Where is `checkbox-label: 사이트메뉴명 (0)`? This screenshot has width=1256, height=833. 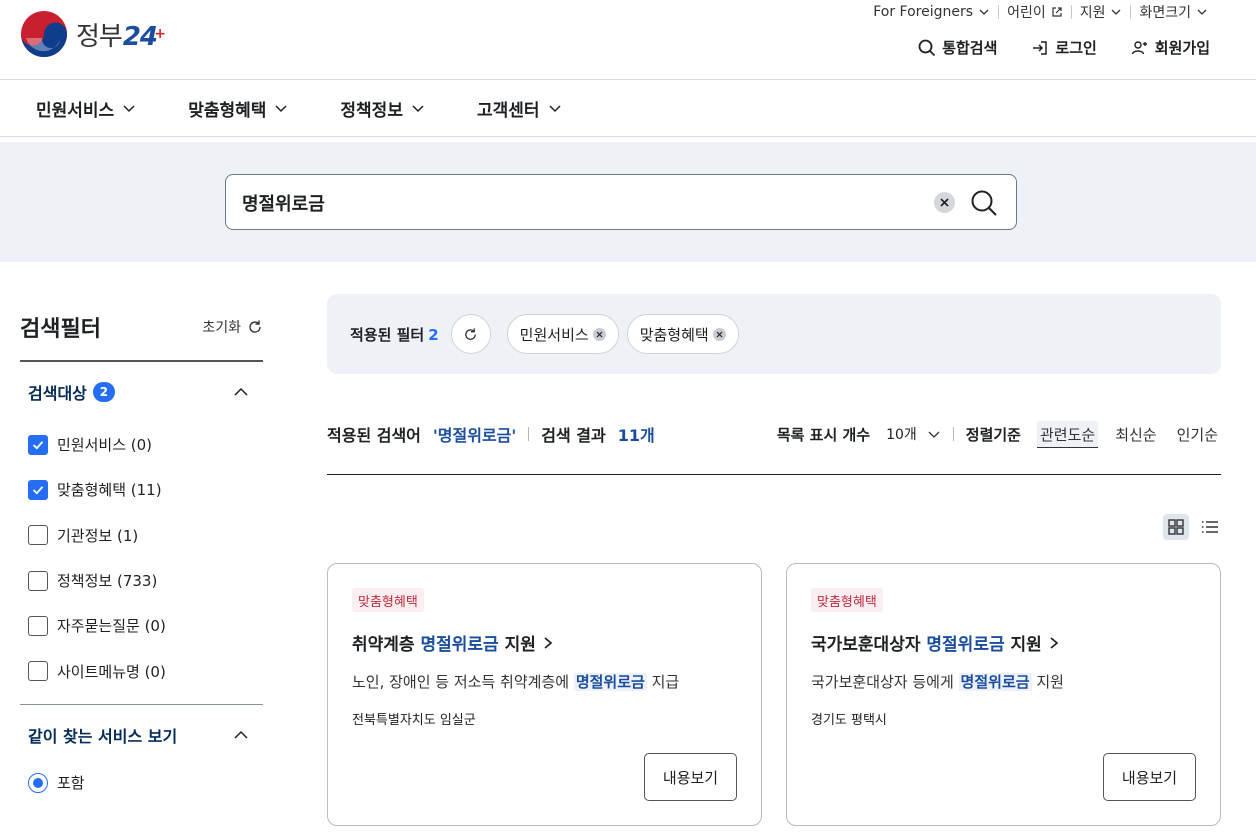 checkbox-label: 사이트메뉴명 (0) is located at coordinates (111, 671).